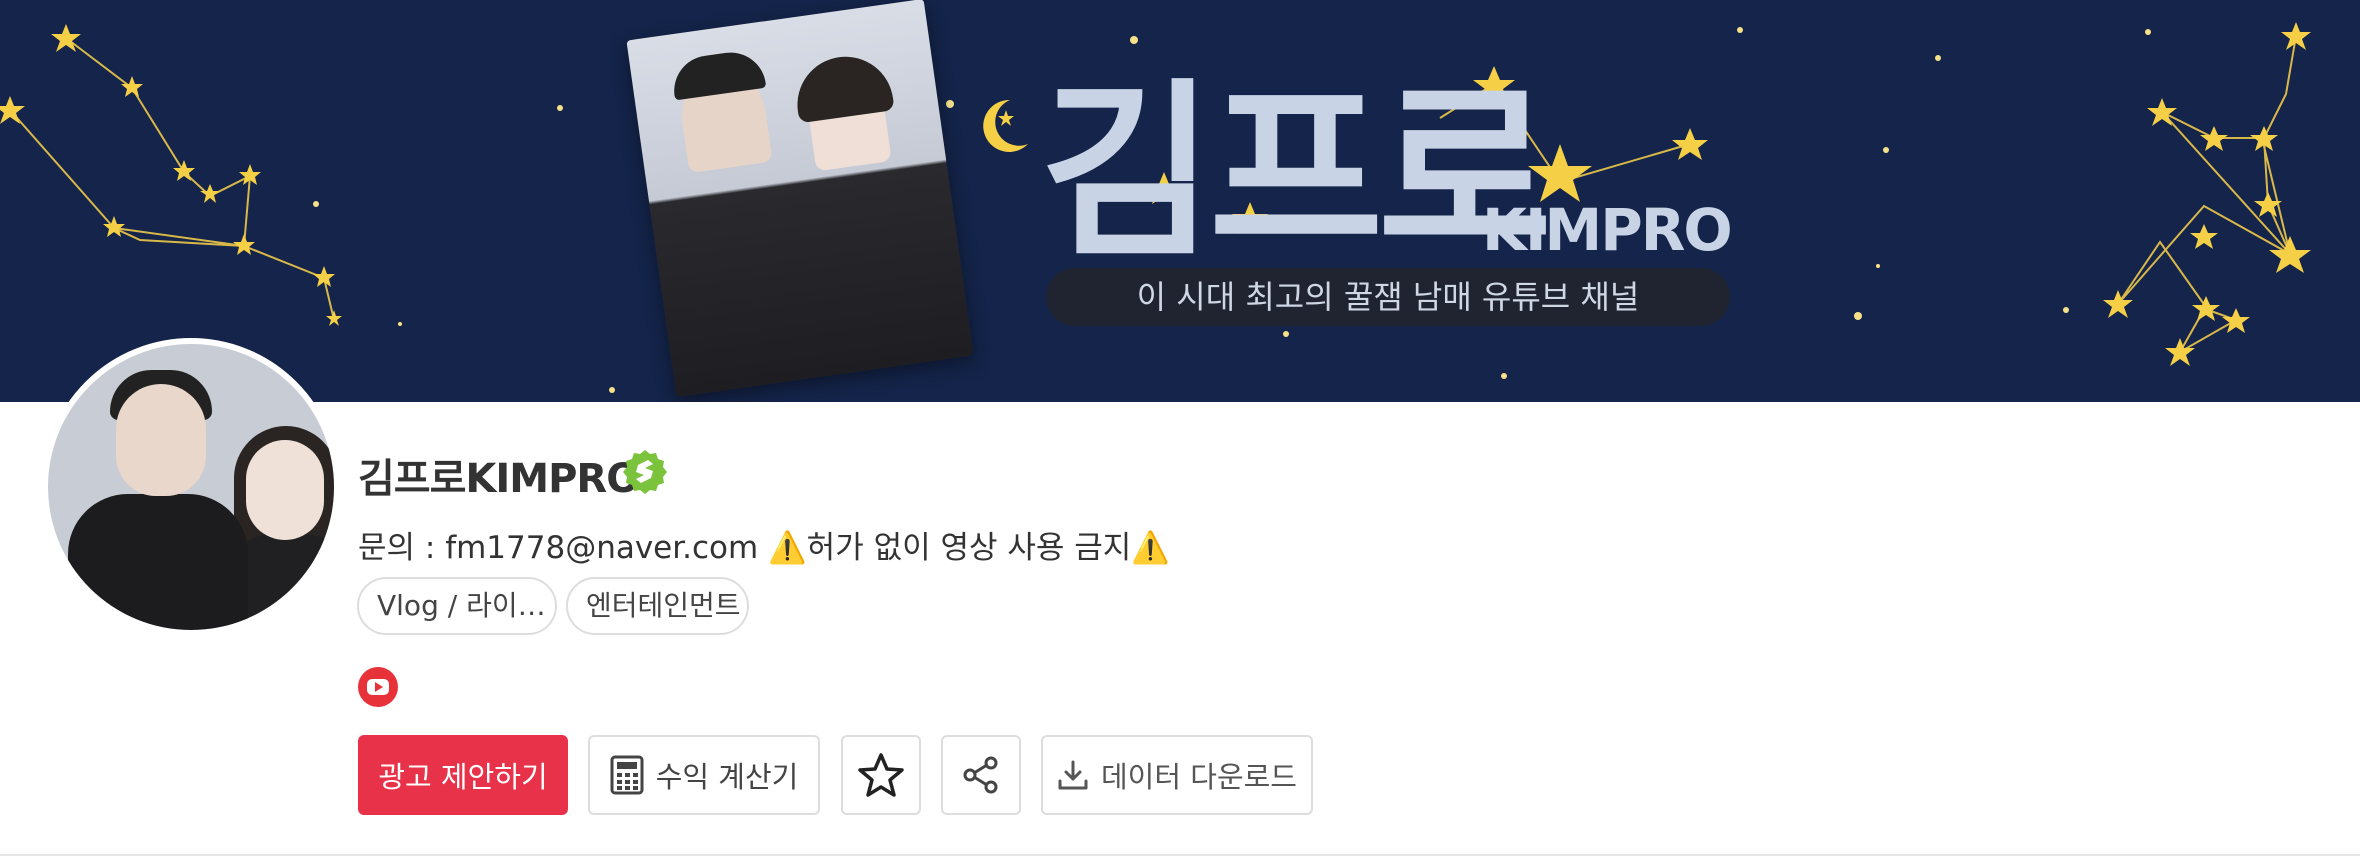 The image size is (2360, 856). What do you see at coordinates (800, 199) in the screenshot?
I see `banner-photo` at bounding box center [800, 199].